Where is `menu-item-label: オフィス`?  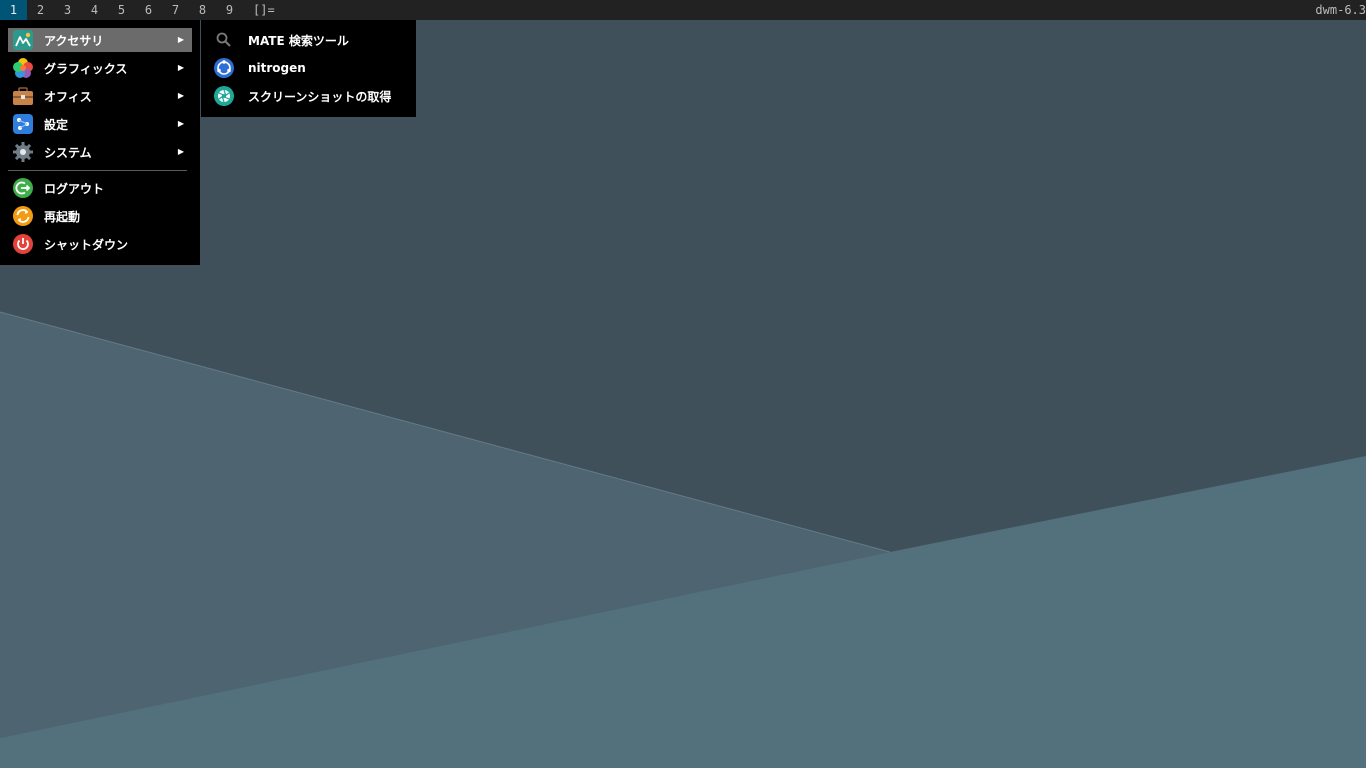 menu-item-label: オフィス is located at coordinates (68, 96).